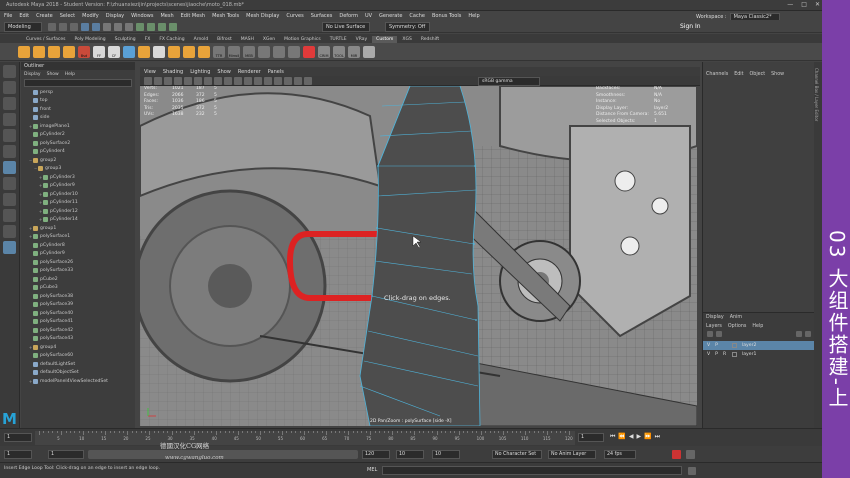 Image resolution: width=850 pixels, height=478 pixels. What do you see at coordinates (78, 271) in the screenshot?
I see `outliner-item: polySurface33` at bounding box center [78, 271].